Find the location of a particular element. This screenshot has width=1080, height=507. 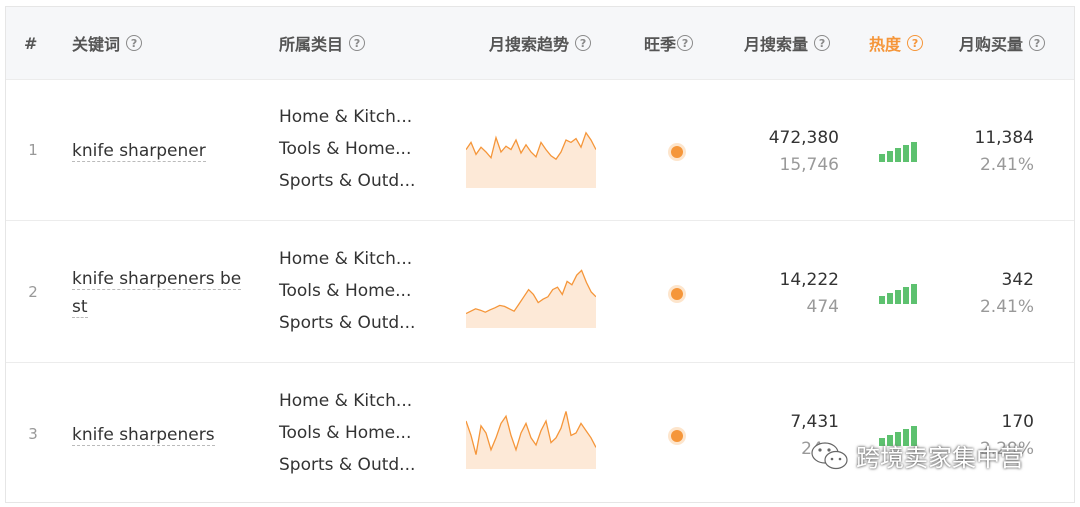

row-index: 1 is located at coordinates (33, 150).